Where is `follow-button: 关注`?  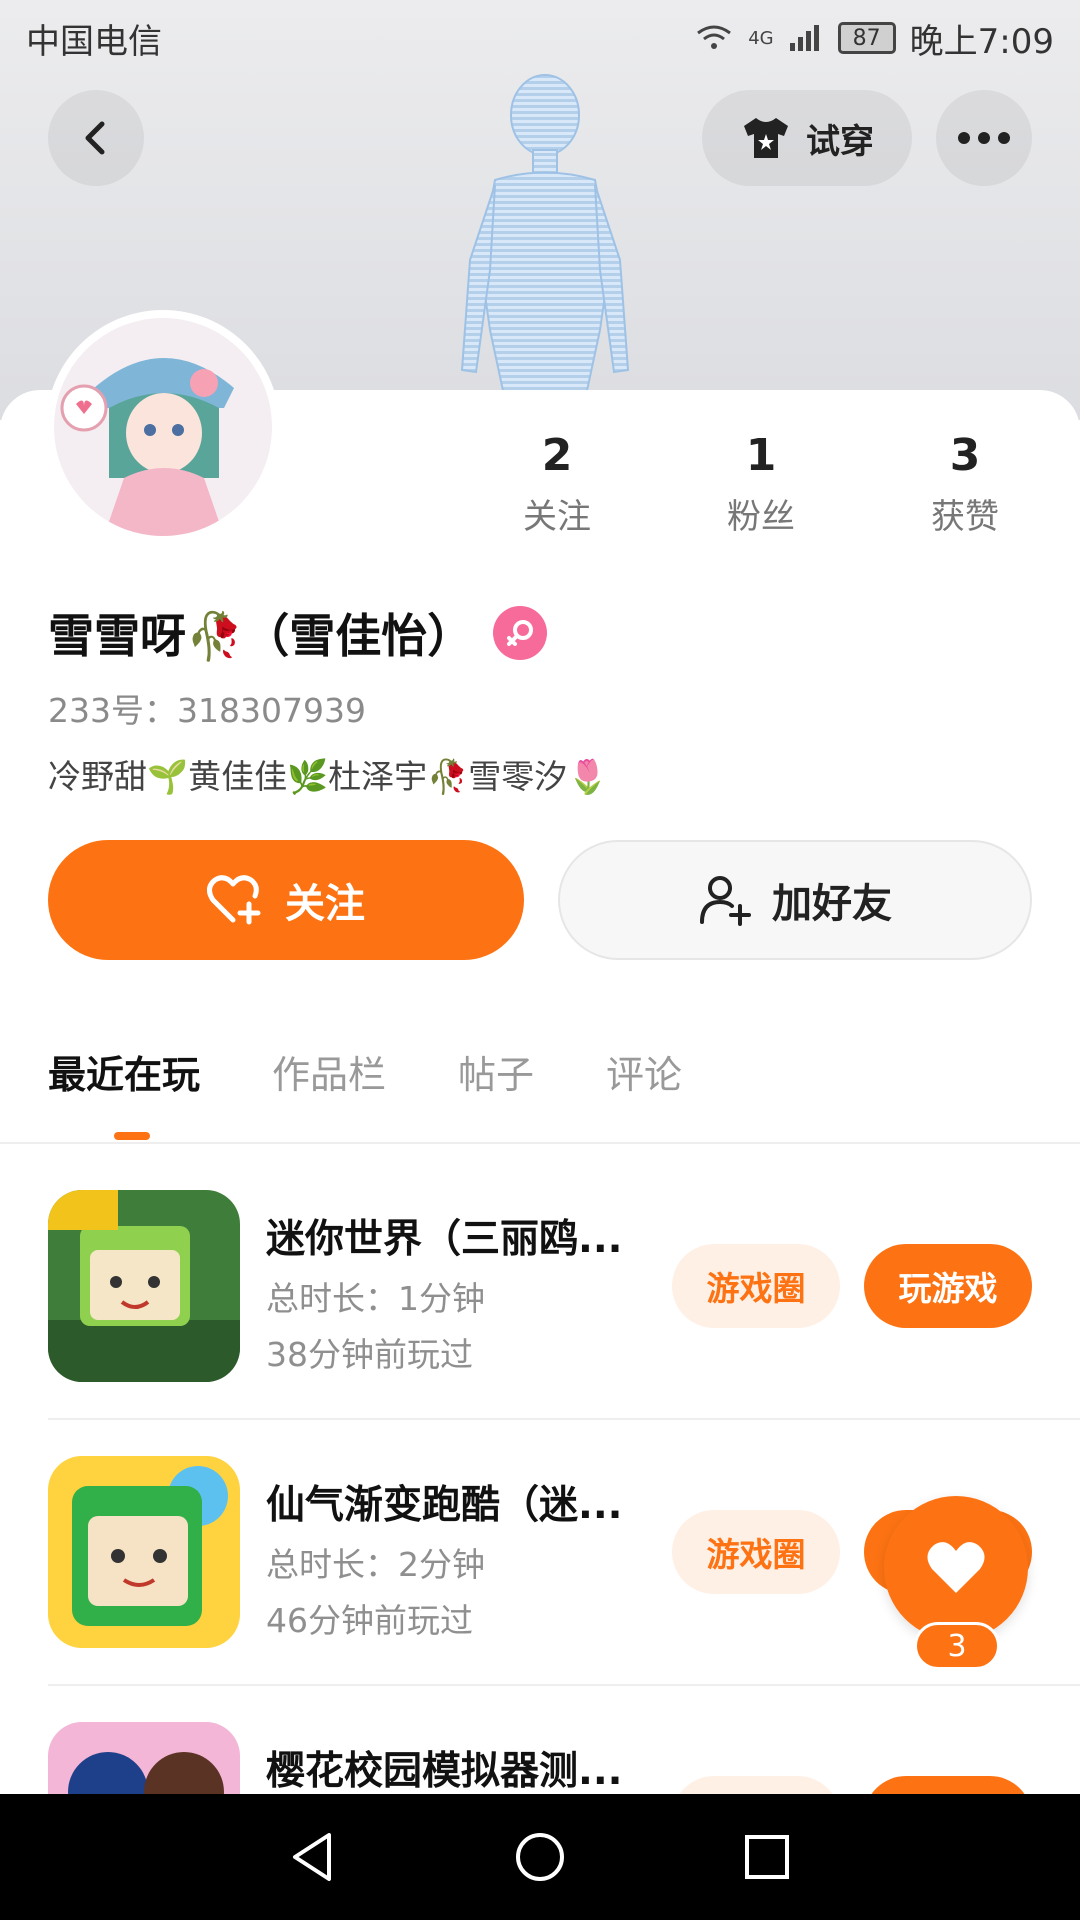 follow-button: 关注 is located at coordinates (286, 900).